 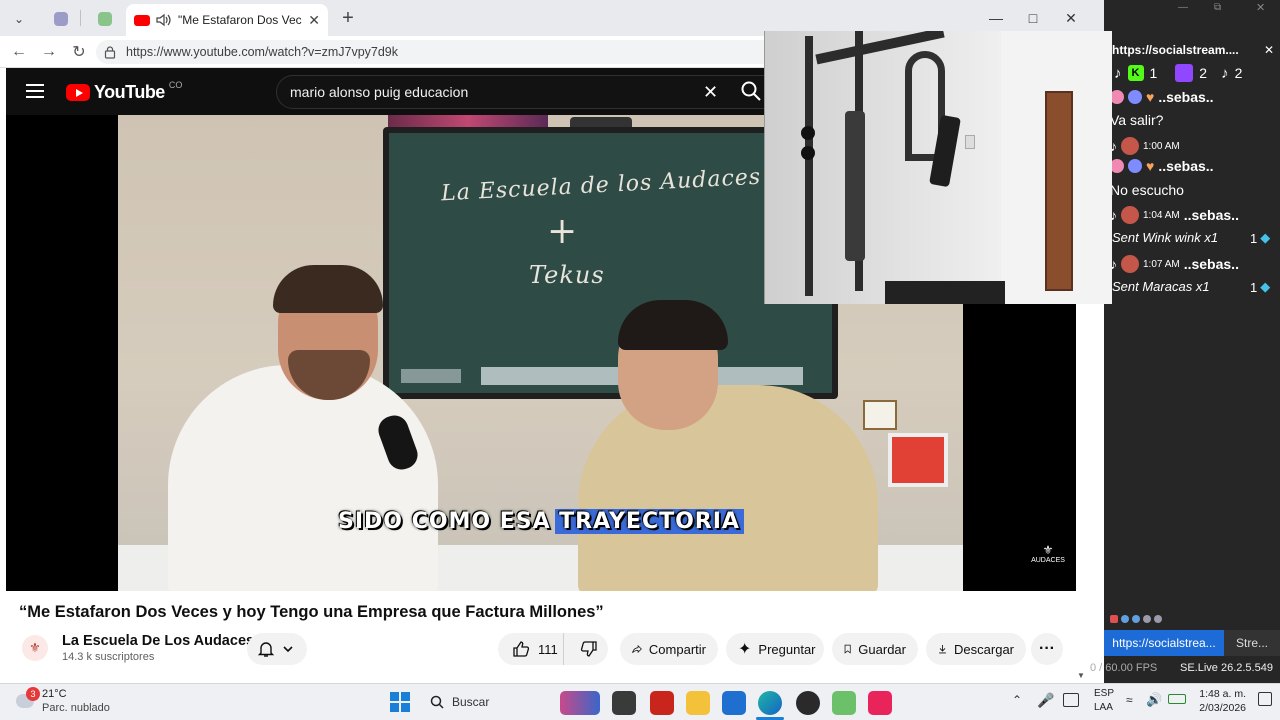 What do you see at coordinates (1217, 7) in the screenshot?
I see `chat-maximize-icon: ⧉` at bounding box center [1217, 7].